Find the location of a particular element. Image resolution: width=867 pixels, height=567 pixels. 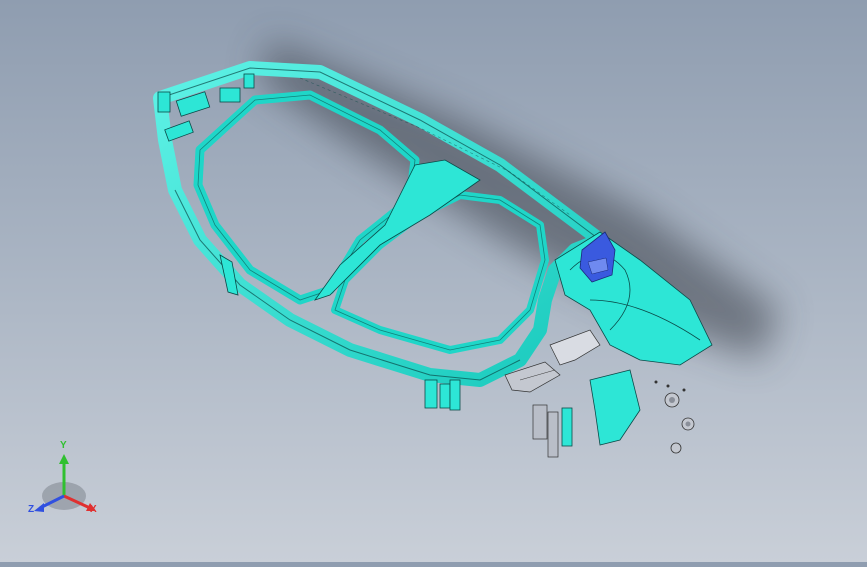

loose-fasteners is located at coordinates (674, 417).